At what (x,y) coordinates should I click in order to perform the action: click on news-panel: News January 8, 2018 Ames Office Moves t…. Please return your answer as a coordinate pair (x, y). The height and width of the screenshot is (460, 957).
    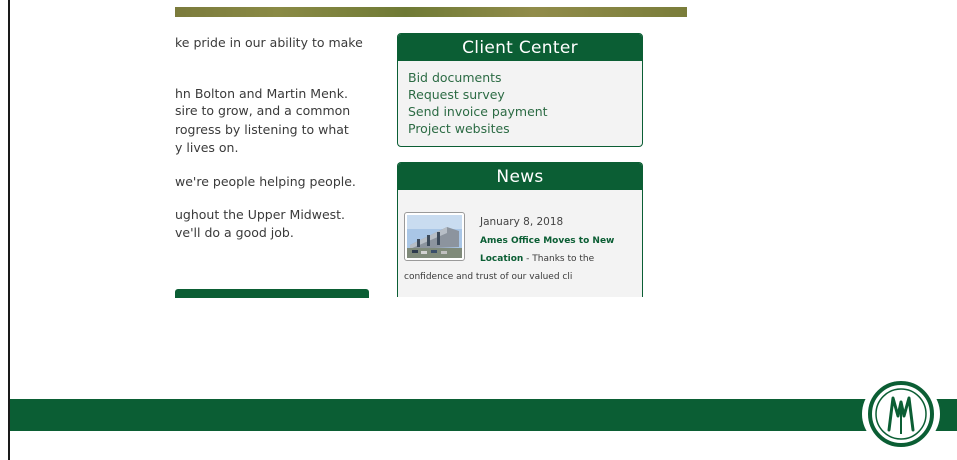
    Looking at the image, I should click on (520, 229).